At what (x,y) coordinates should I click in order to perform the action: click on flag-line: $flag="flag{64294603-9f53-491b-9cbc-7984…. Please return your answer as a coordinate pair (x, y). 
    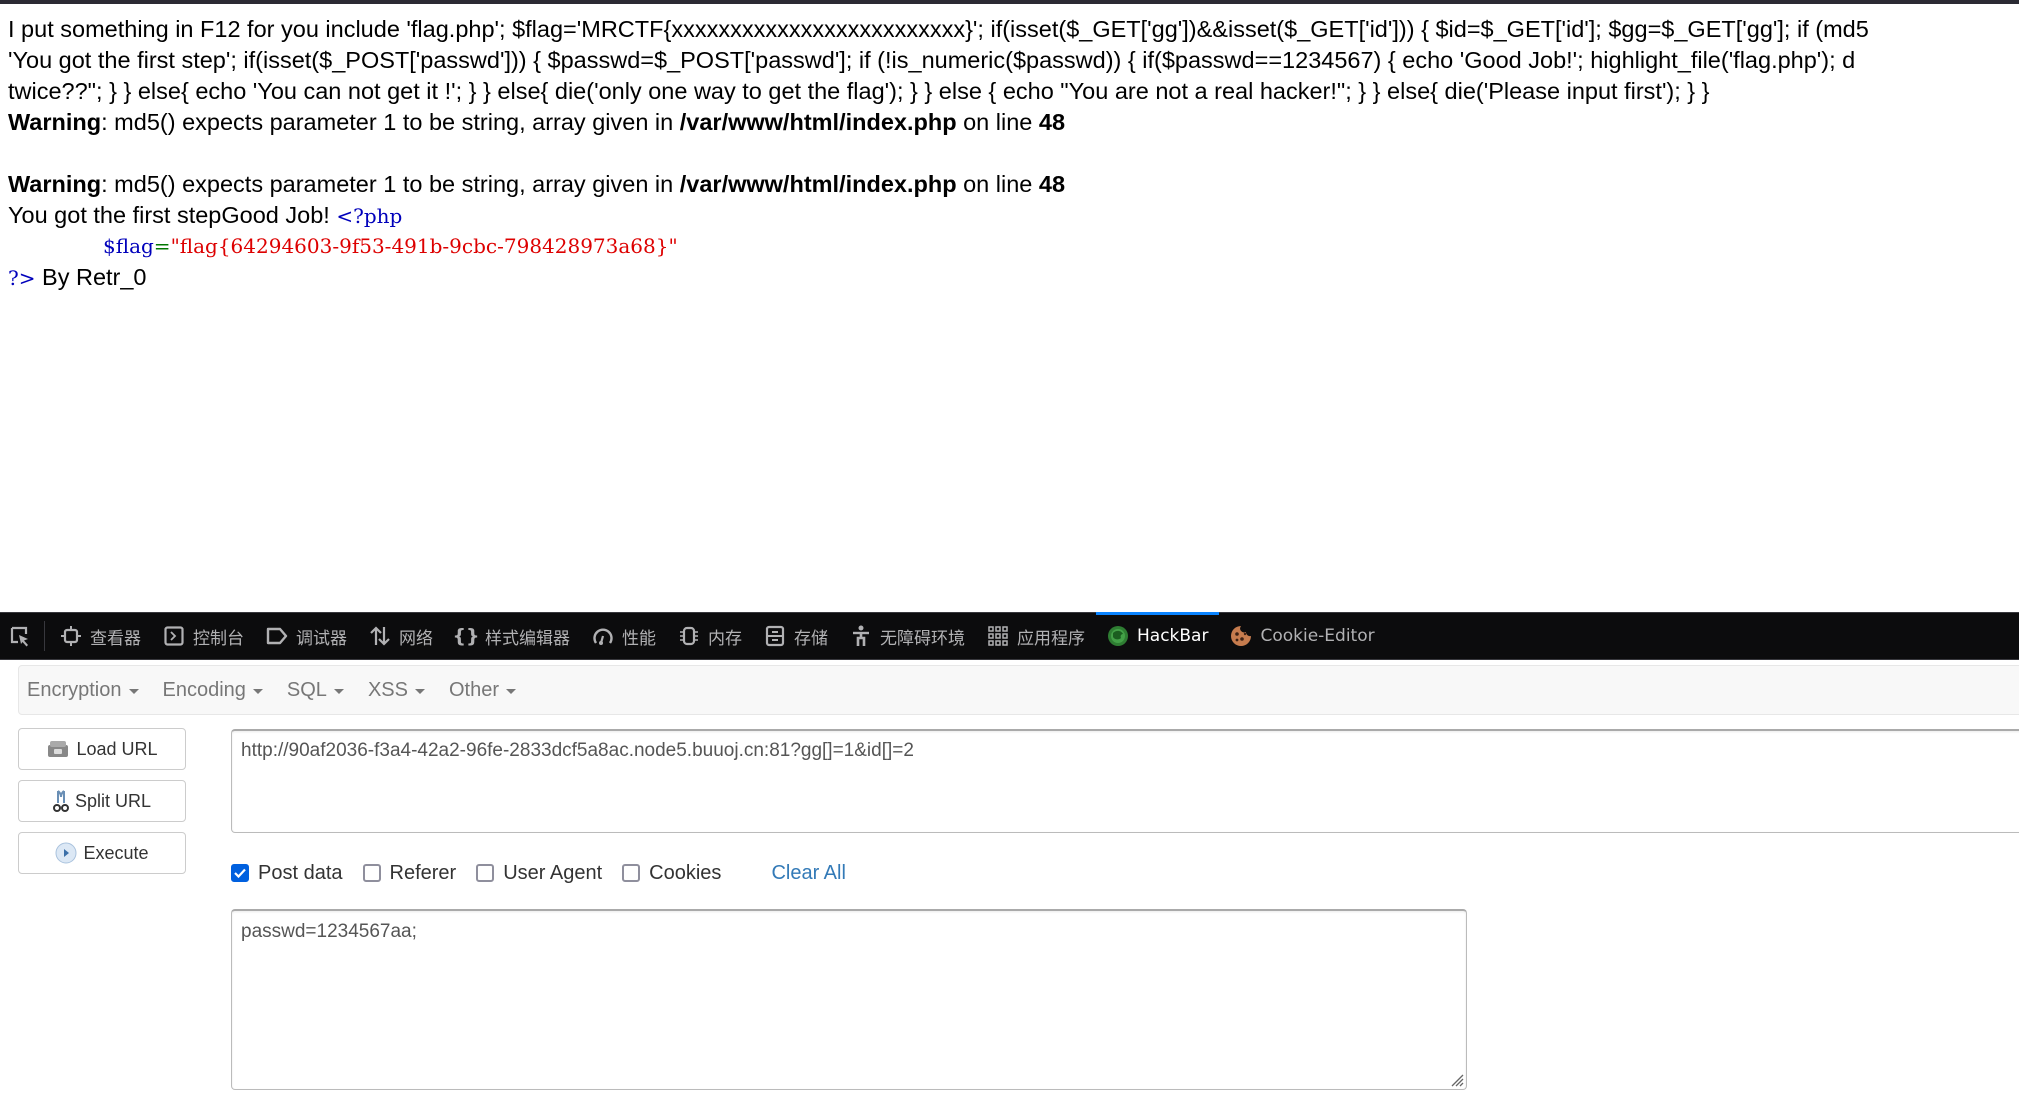
    Looking at the image, I should click on (1013, 246).